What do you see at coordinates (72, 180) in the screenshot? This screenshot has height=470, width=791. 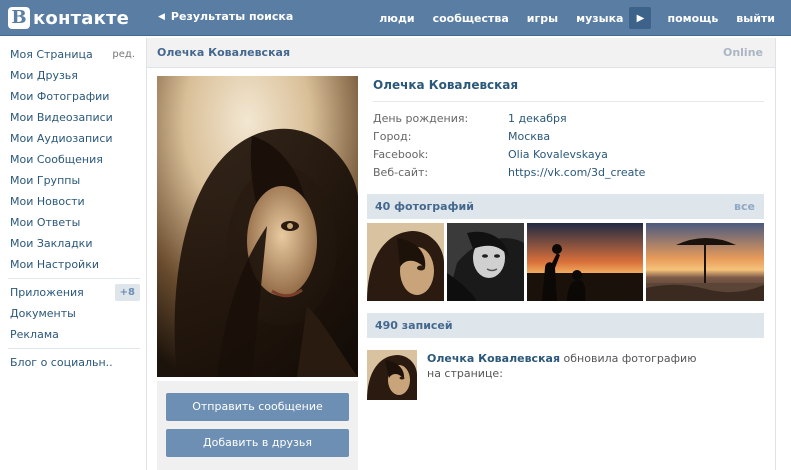 I see `sidebar-item-groups: Мои Группы` at bounding box center [72, 180].